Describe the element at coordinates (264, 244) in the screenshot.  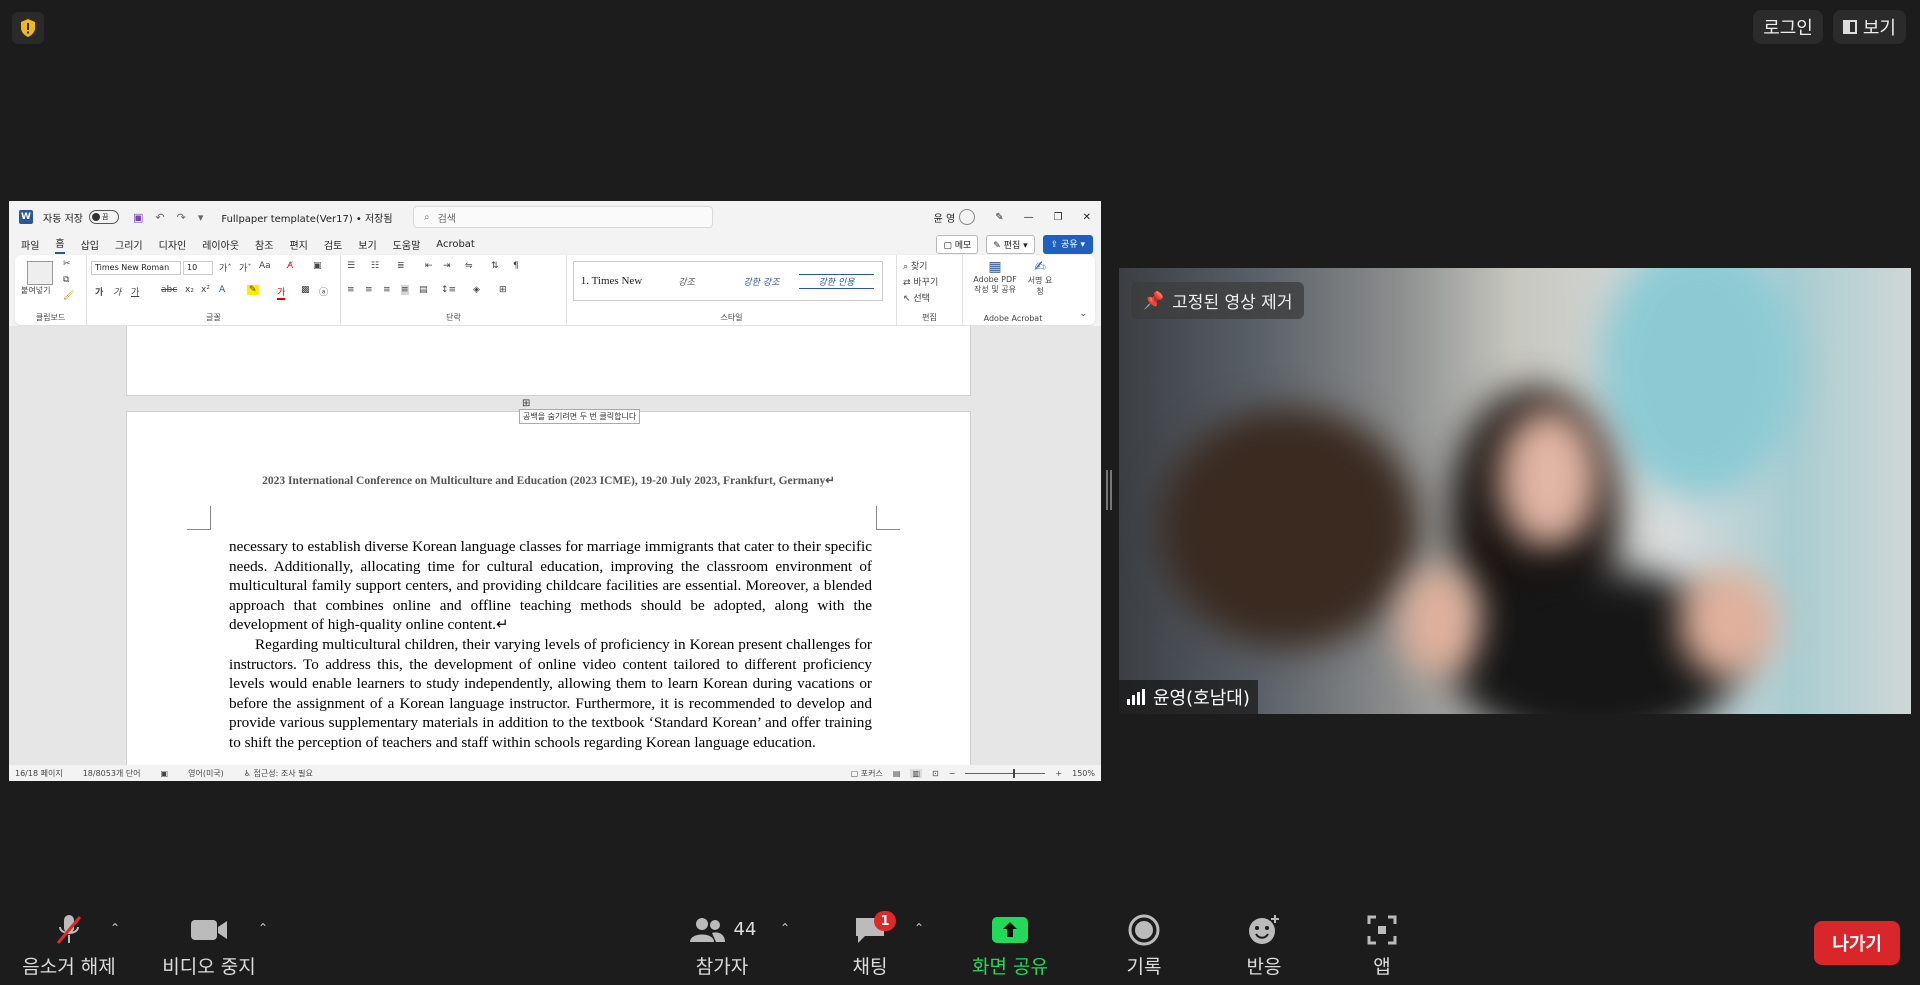
I see `menu-references: 참조` at that location.